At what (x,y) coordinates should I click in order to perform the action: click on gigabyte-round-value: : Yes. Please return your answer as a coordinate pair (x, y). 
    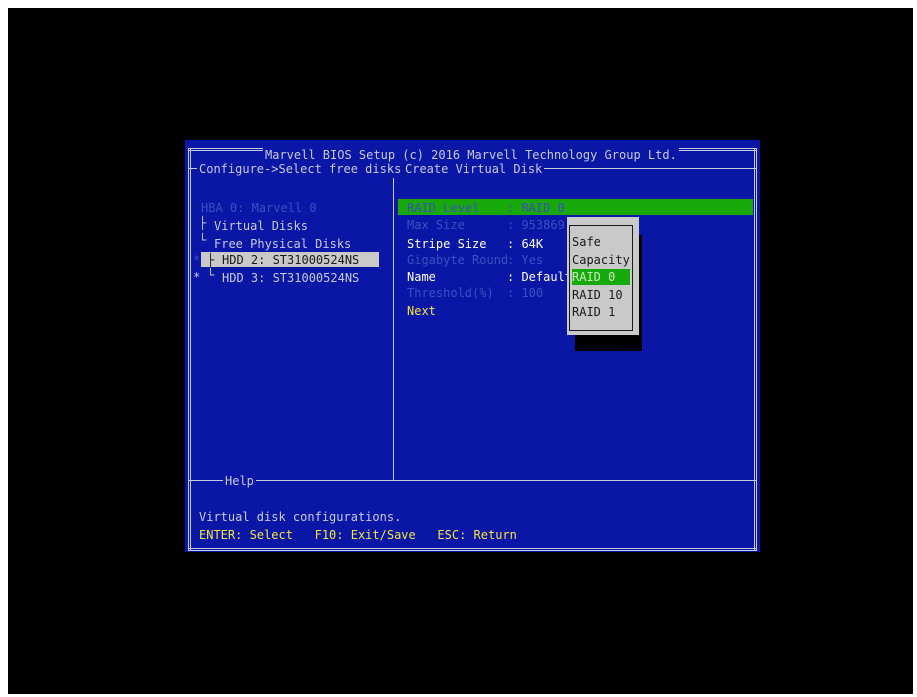
    Looking at the image, I should click on (525, 260).